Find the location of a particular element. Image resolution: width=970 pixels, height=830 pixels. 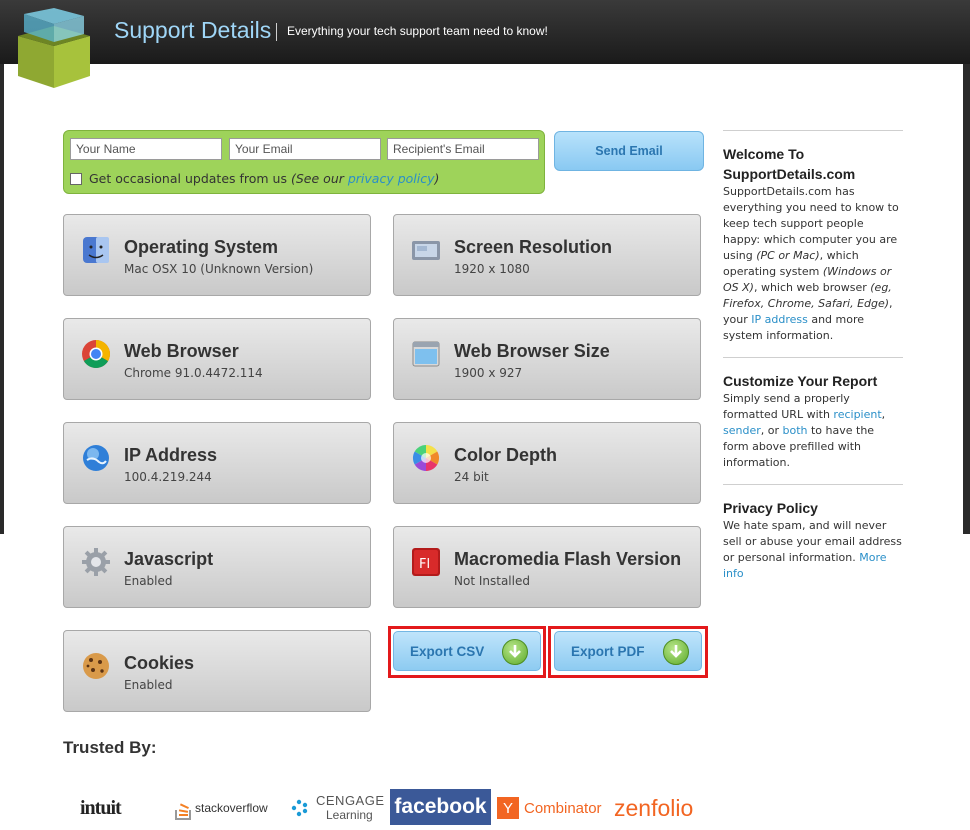

facebook-logo-text: facebook is located at coordinates (440, 806).